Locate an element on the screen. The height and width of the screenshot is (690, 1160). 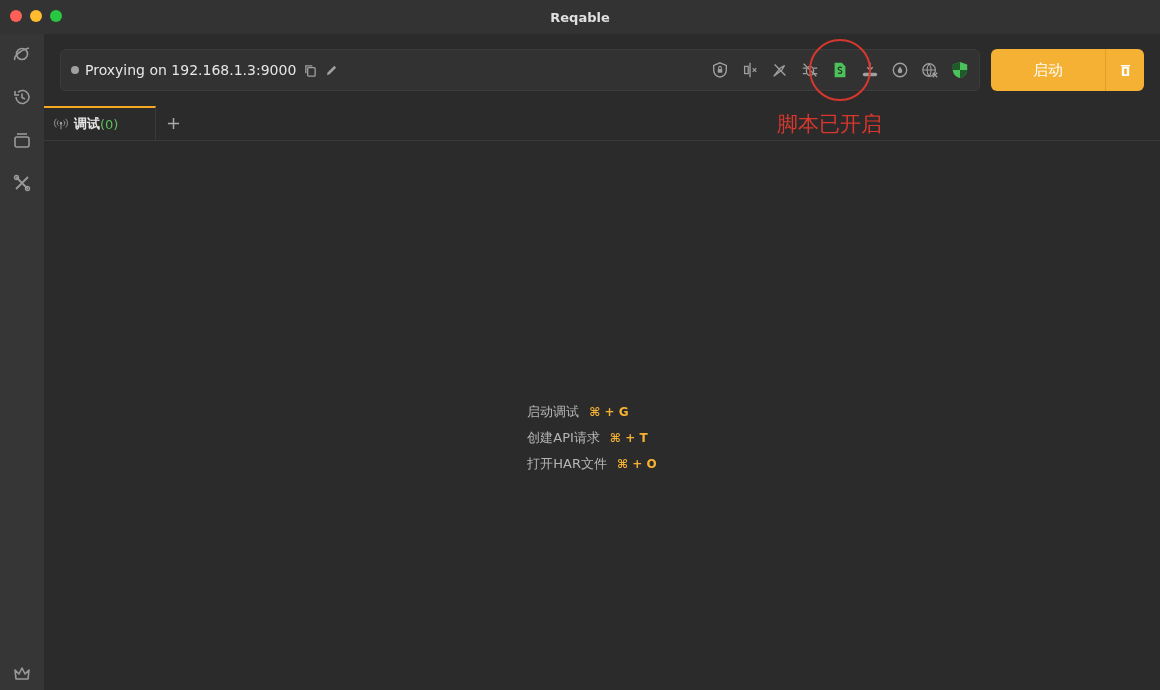
crossed-bug-icon is located at coordinates (810, 70).